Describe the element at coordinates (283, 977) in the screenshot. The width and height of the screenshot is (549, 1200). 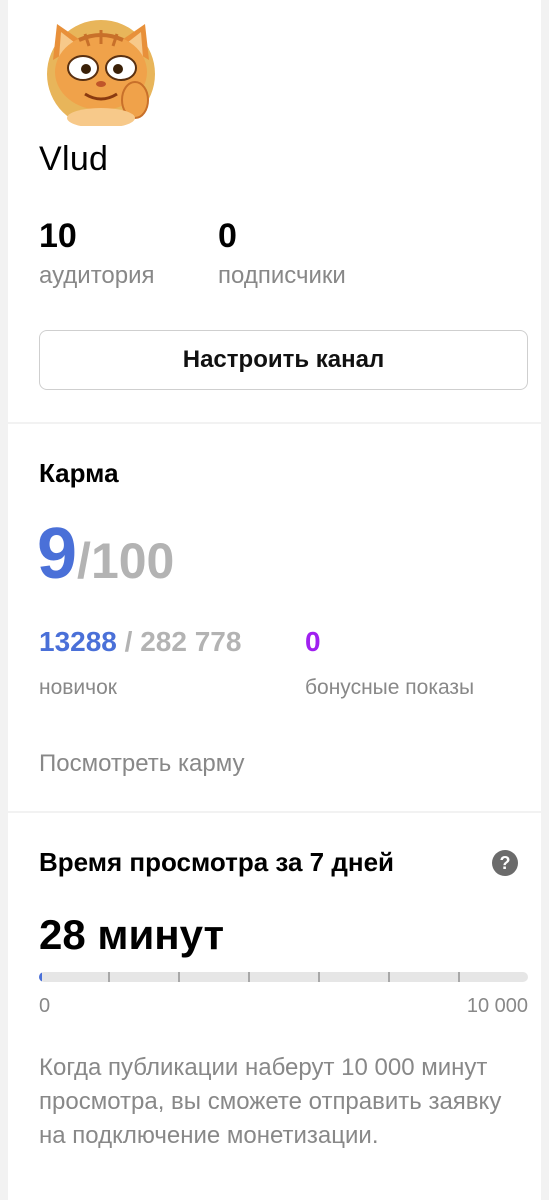
I see `watch-time-progress-bar` at that location.